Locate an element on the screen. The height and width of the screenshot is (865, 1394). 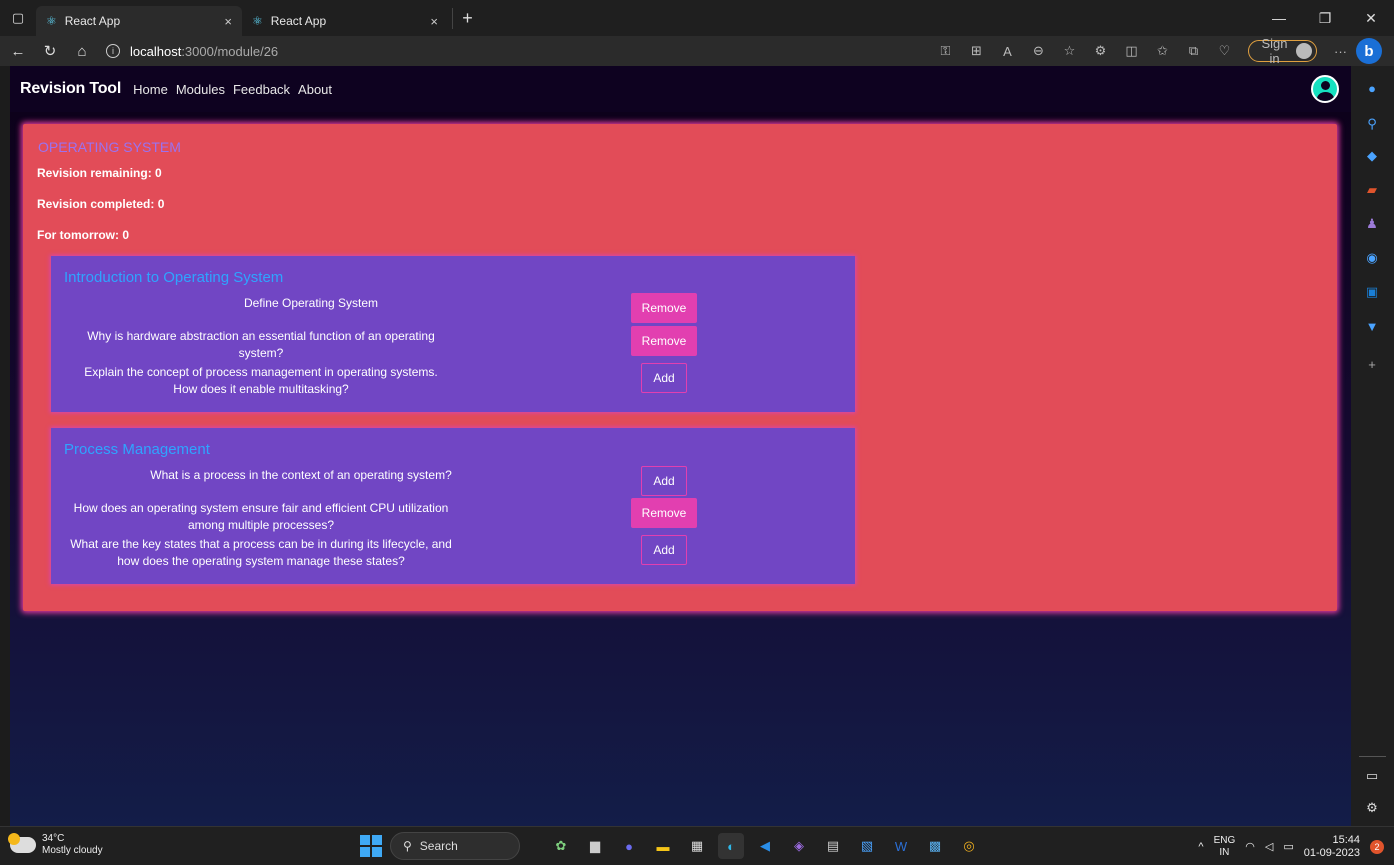
language-indicator: ENG IN is located at coordinates (1225, 847).